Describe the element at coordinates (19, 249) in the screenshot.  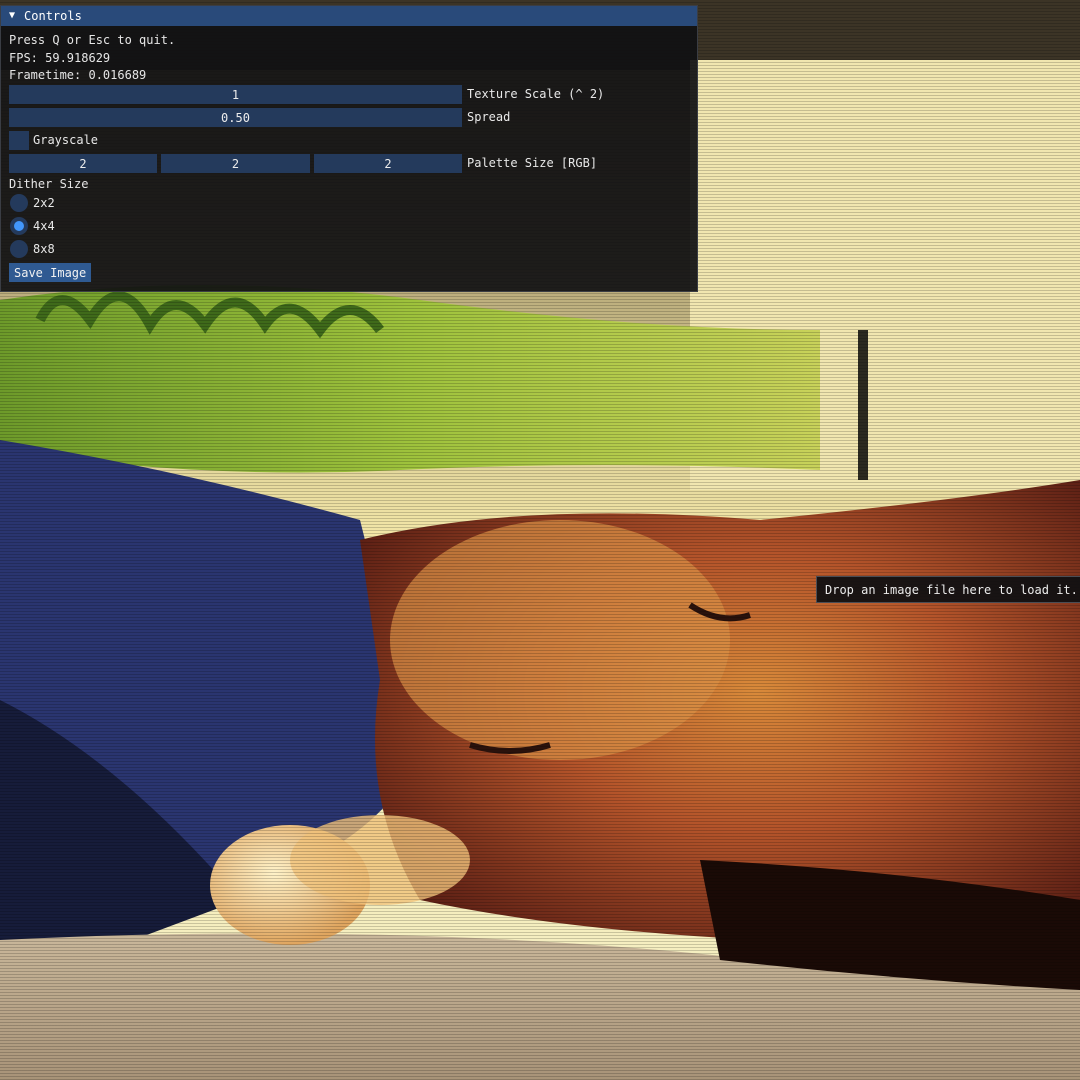
I see `dither-8x8-radio` at that location.